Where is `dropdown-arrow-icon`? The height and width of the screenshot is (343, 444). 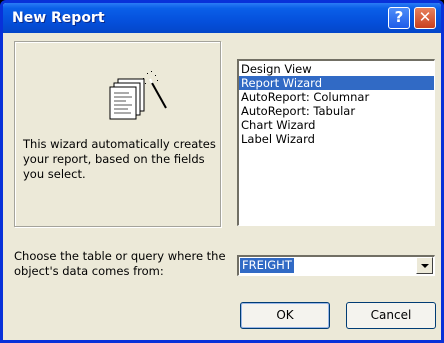 dropdown-arrow-icon is located at coordinates (424, 265).